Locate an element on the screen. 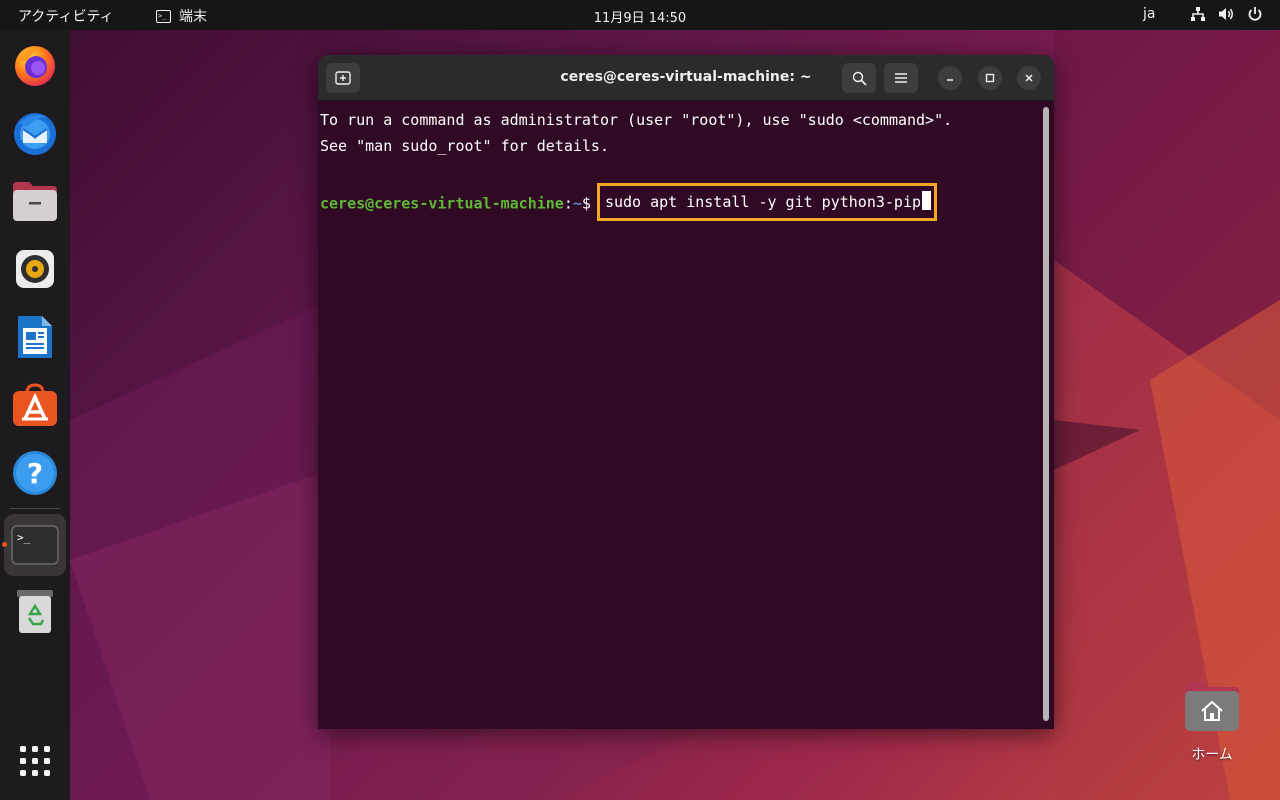 The width and height of the screenshot is (1280, 800). minimize-icon is located at coordinates (950, 80).